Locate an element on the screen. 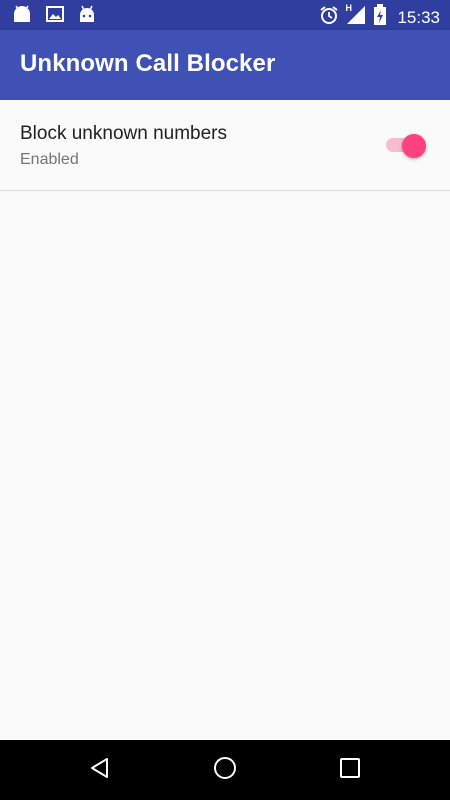 The width and height of the screenshot is (450, 800). network-type-label: H is located at coordinates (348, 8).